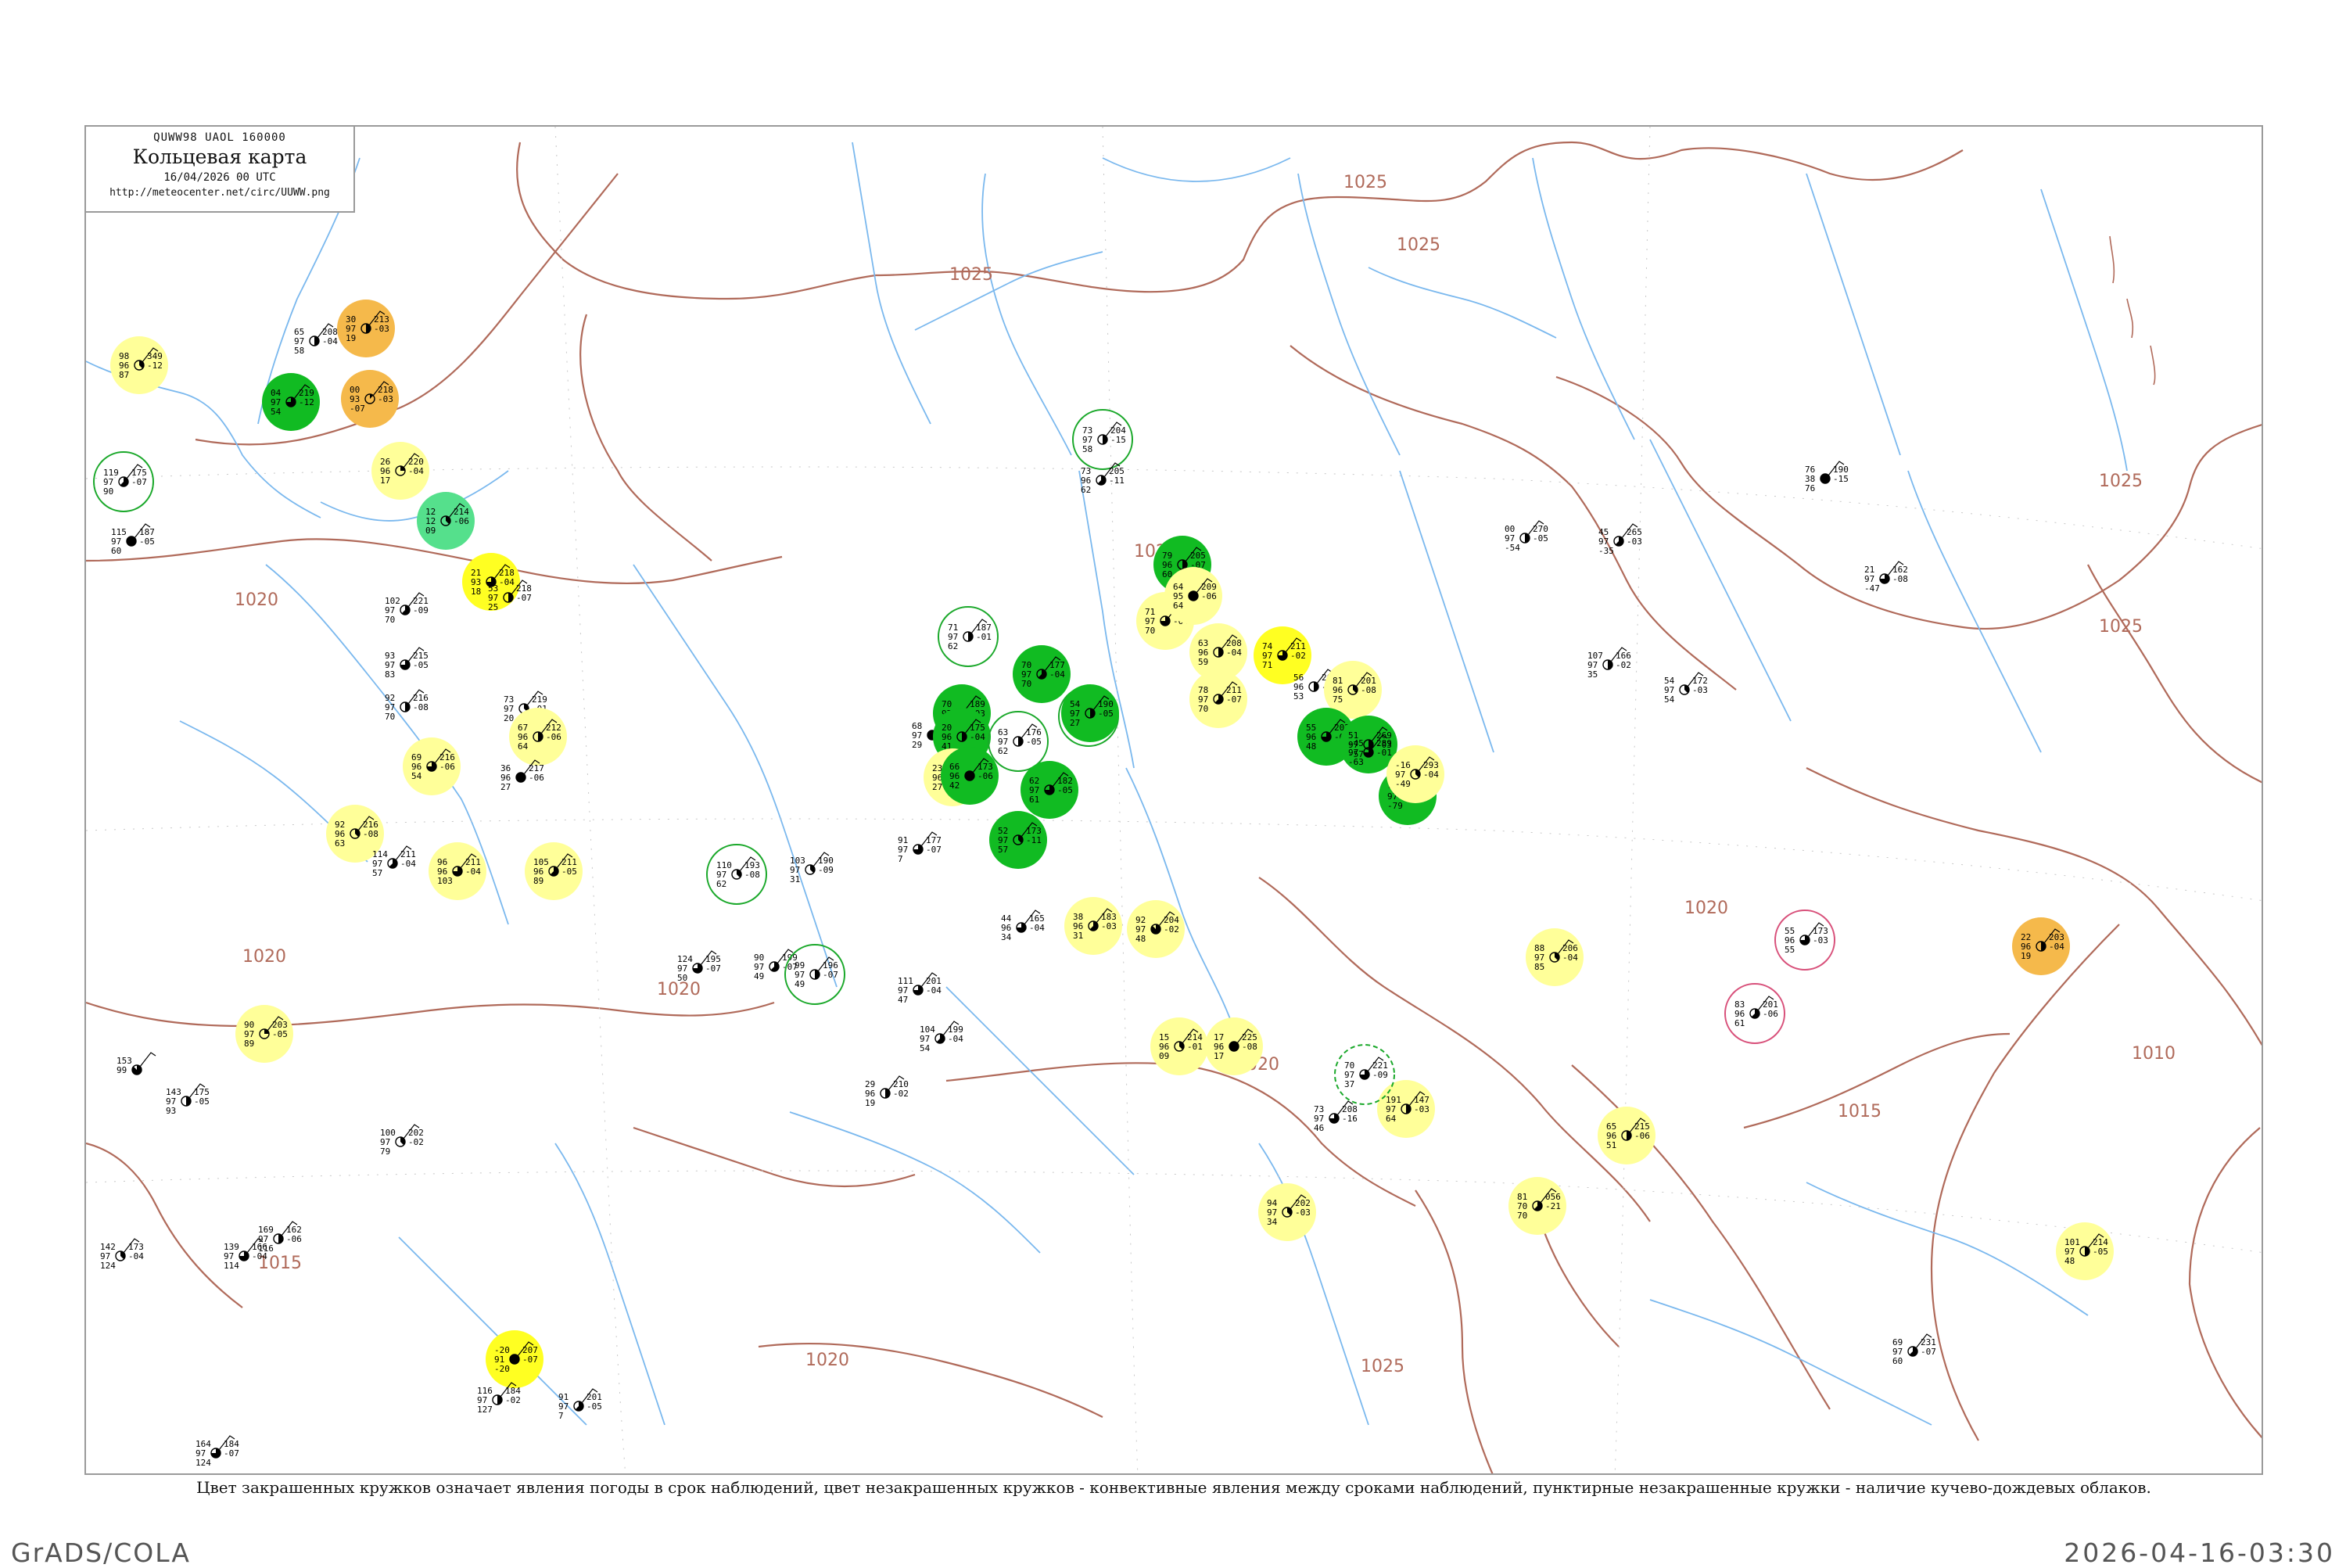 Image resolution: width=2346 pixels, height=1568 pixels. I want to click on station-value: 79, so click(385, 1151).